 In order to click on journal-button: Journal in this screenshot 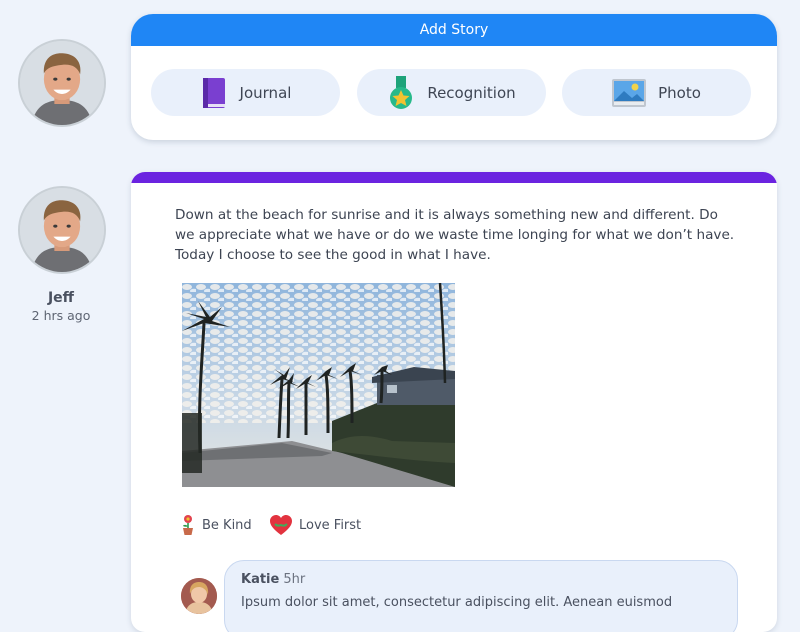, I will do `click(245, 92)`.